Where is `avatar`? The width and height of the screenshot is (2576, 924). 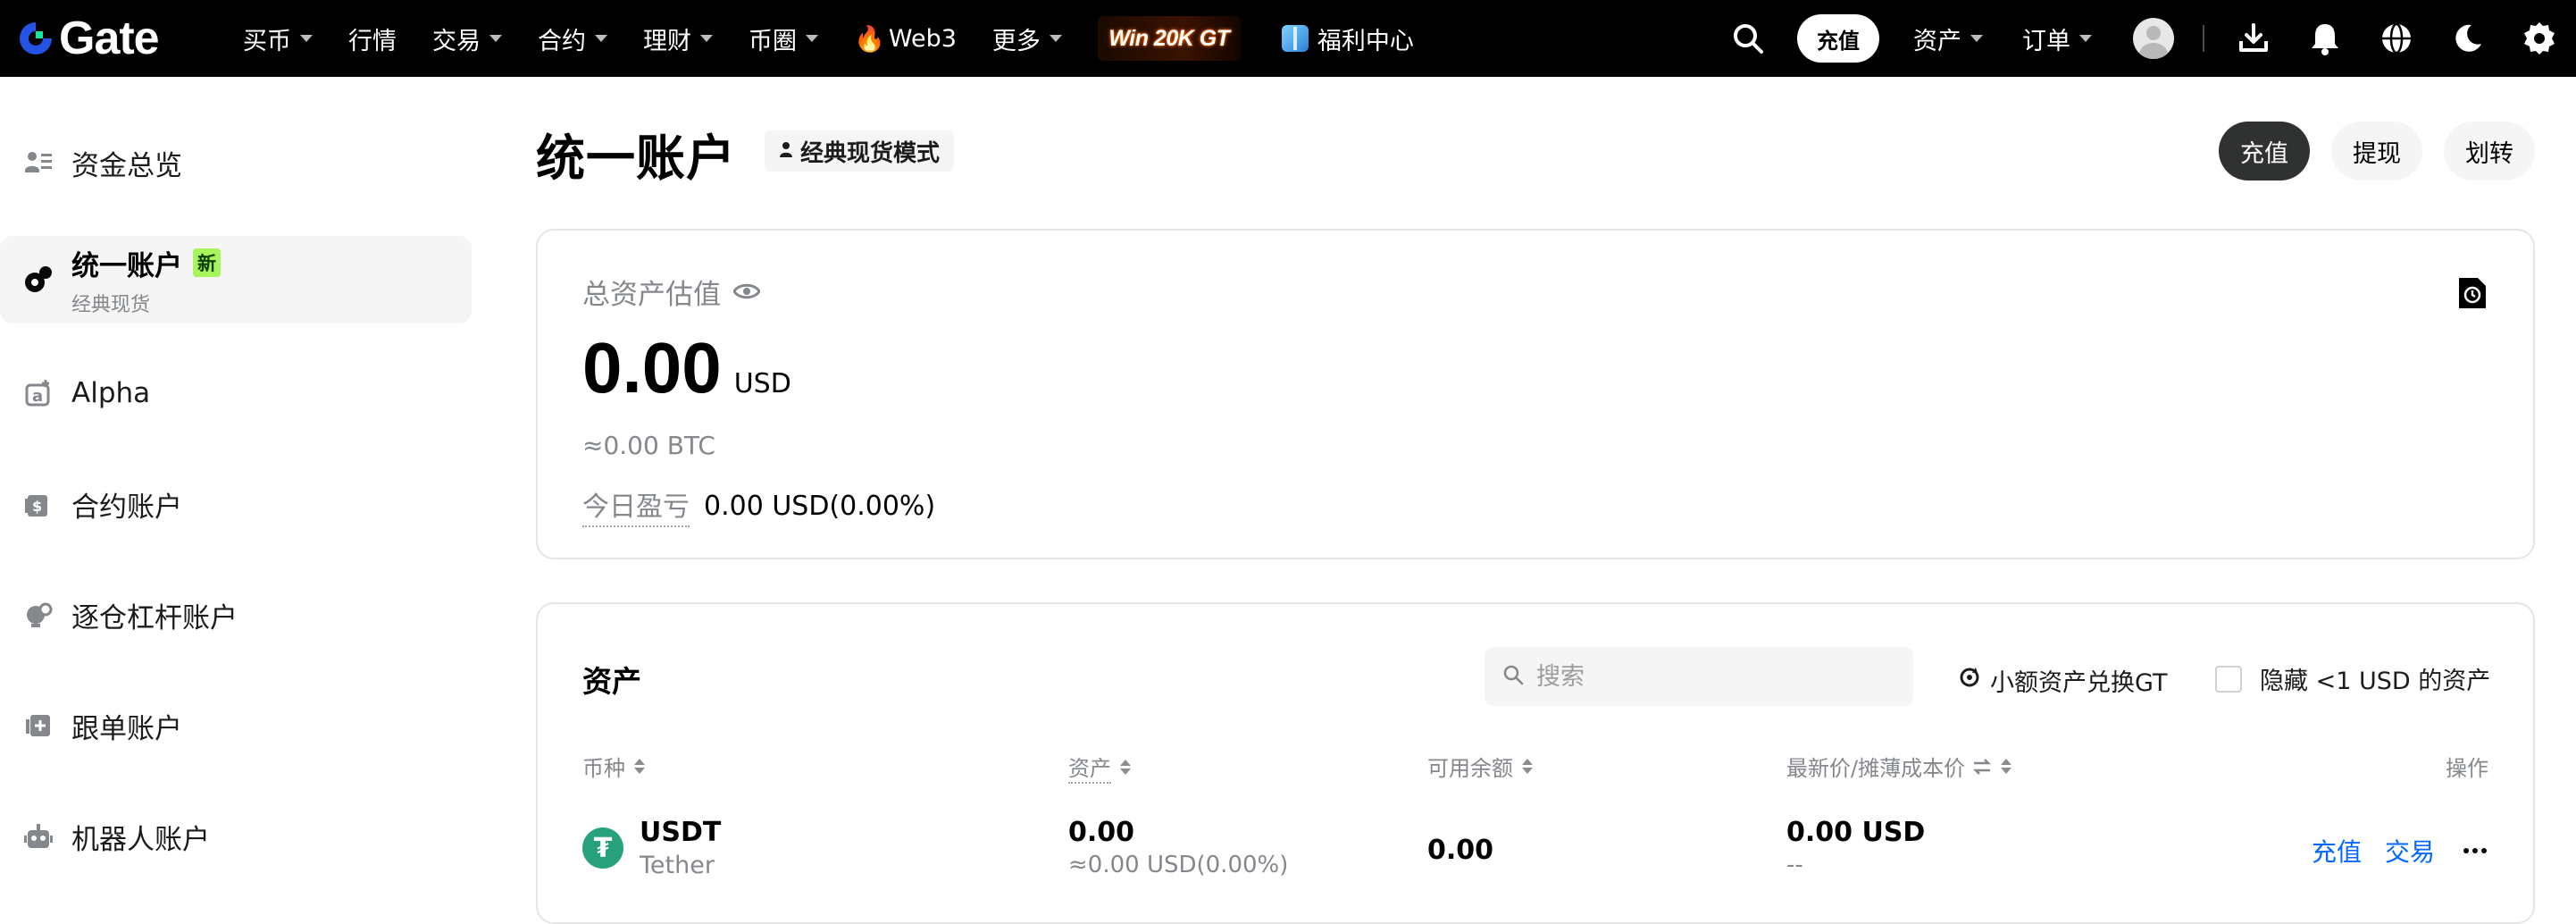 avatar is located at coordinates (2153, 38).